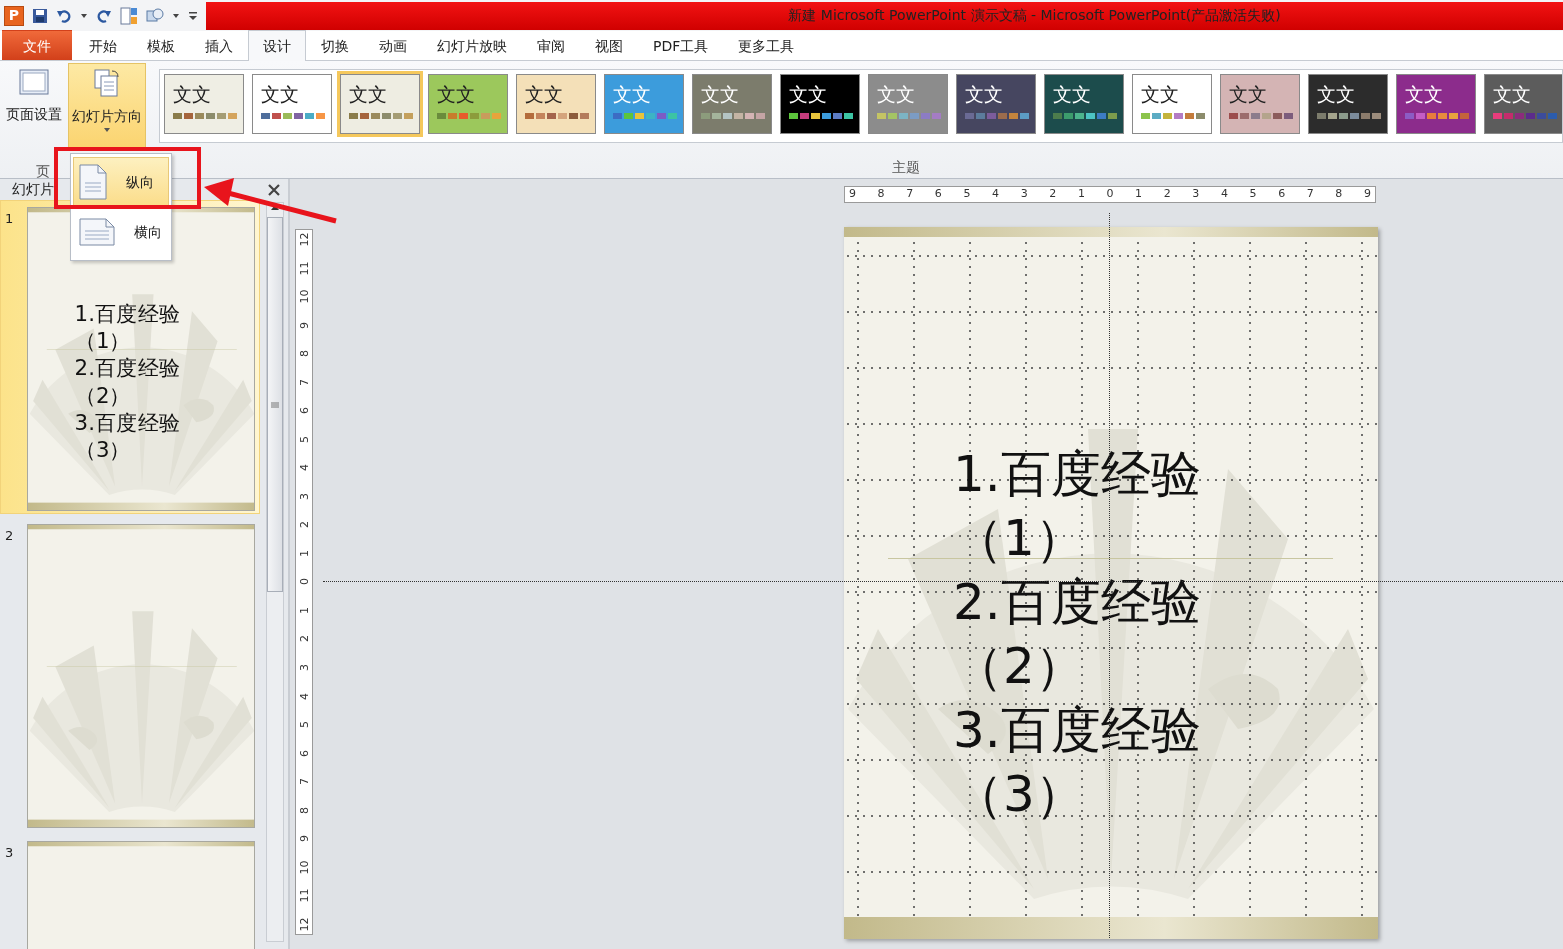 The height and width of the screenshot is (949, 1563). What do you see at coordinates (107, 106) in the screenshot?
I see `slide-orientation-button: 幻灯片方向` at bounding box center [107, 106].